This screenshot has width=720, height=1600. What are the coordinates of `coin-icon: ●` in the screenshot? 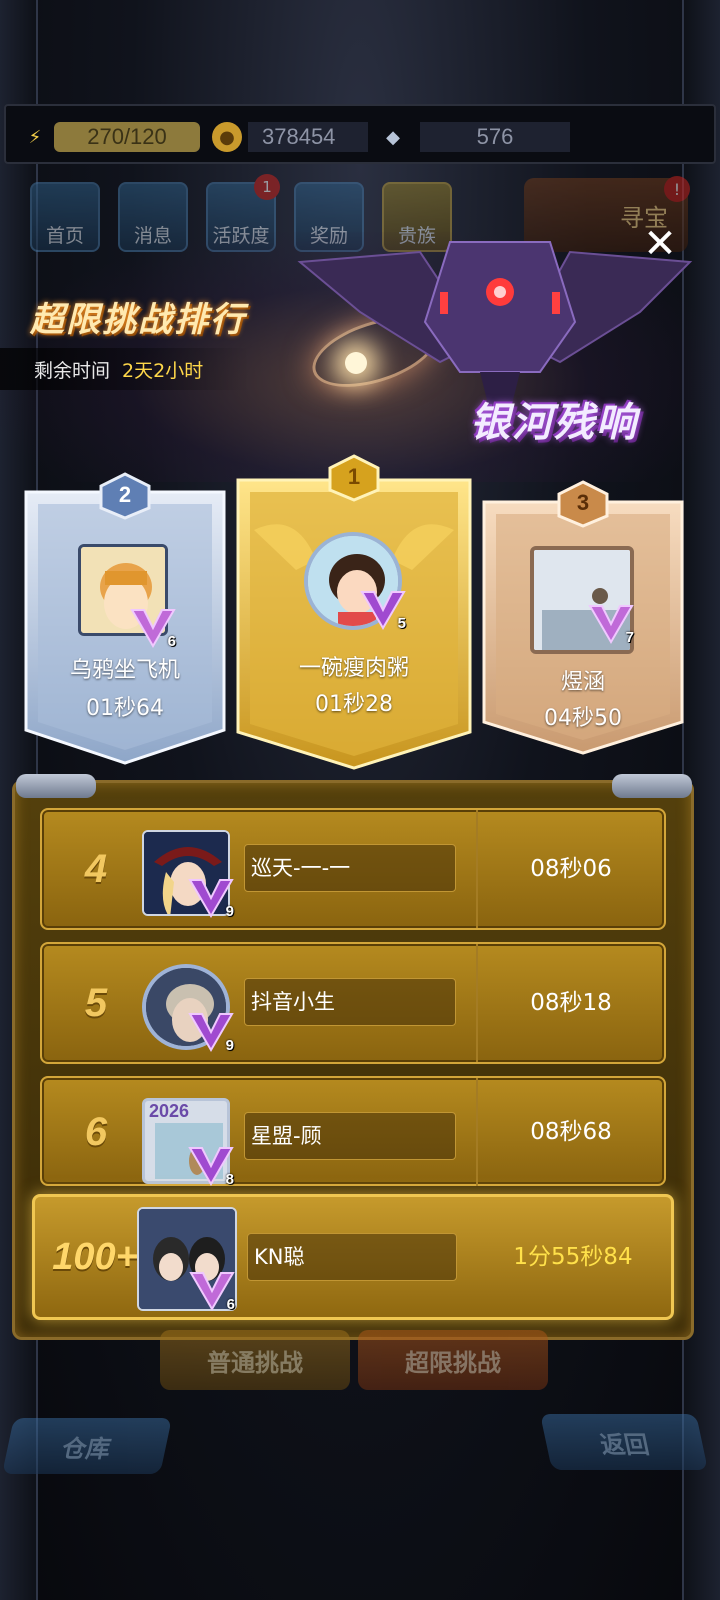 It's located at (227, 137).